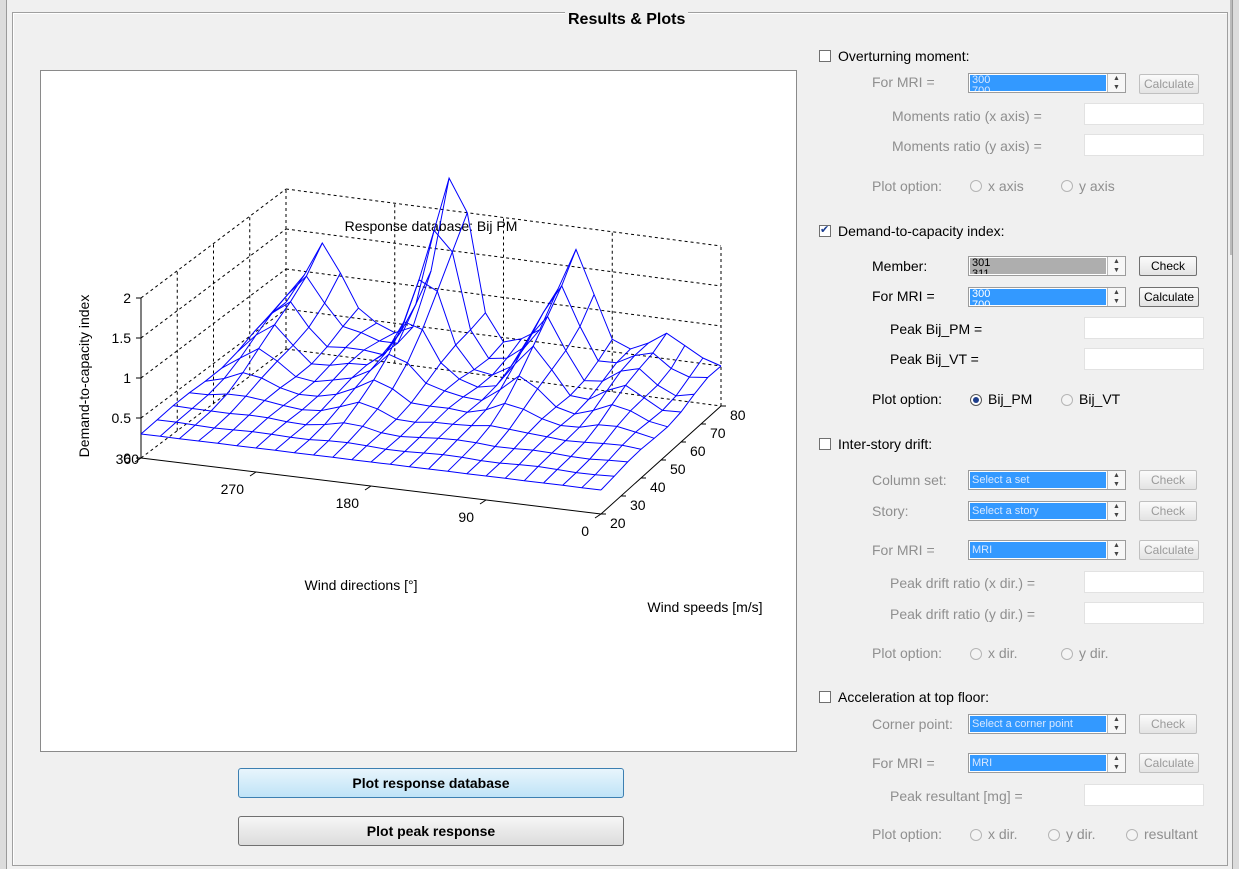 The width and height of the screenshot is (1239, 869). Describe the element at coordinates (1169, 763) in the screenshot. I see `accel-calculate-button: Calculate` at that location.